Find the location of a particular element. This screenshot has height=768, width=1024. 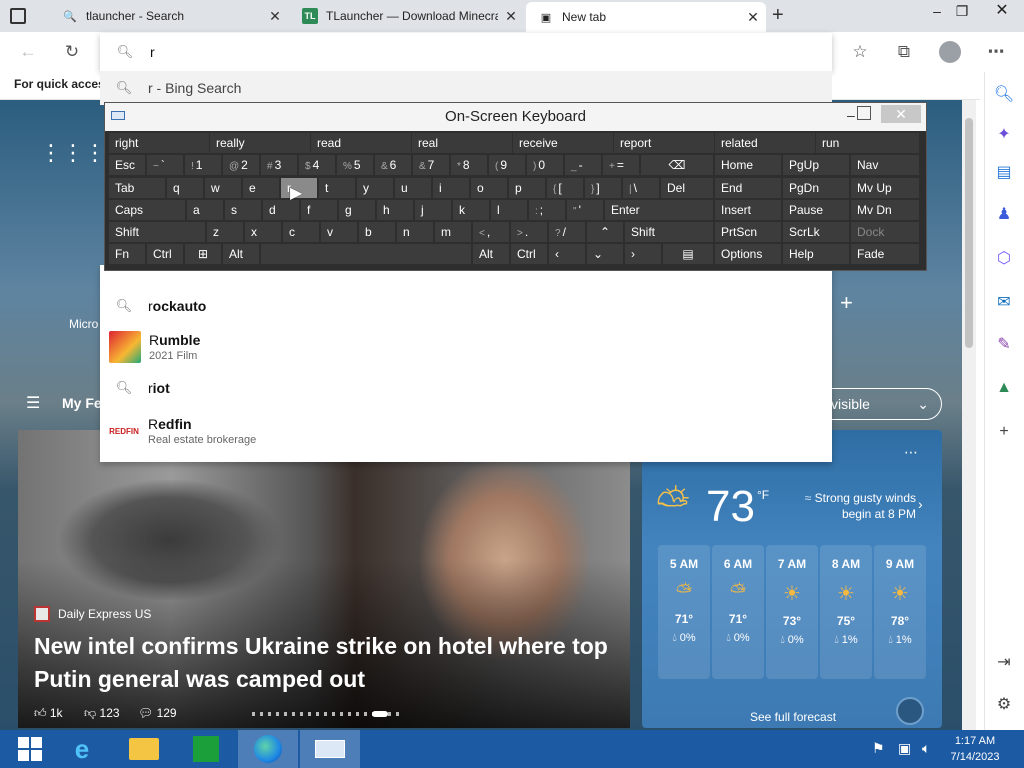

hourly-forecast-item: 6 AM ⛅︎ 71° 💧︎ 0% is located at coordinates (738, 612).